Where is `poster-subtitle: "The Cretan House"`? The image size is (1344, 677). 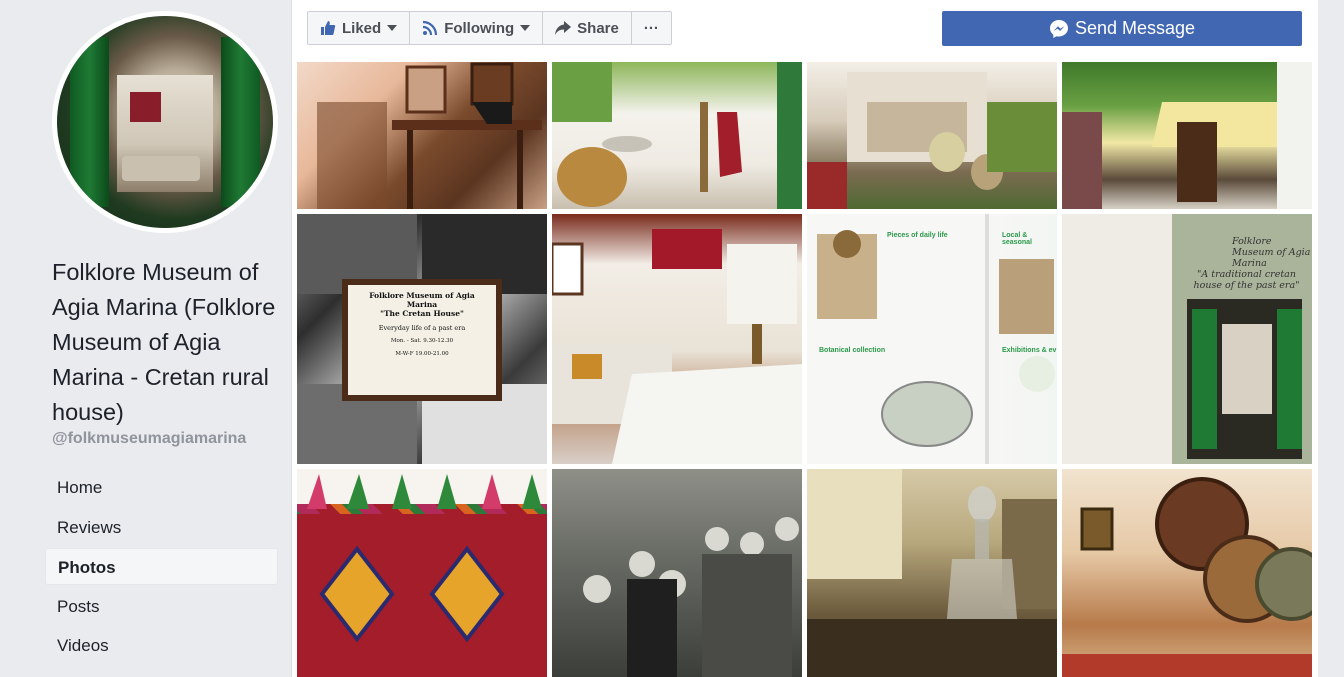 poster-subtitle: "The Cretan House" is located at coordinates (422, 313).